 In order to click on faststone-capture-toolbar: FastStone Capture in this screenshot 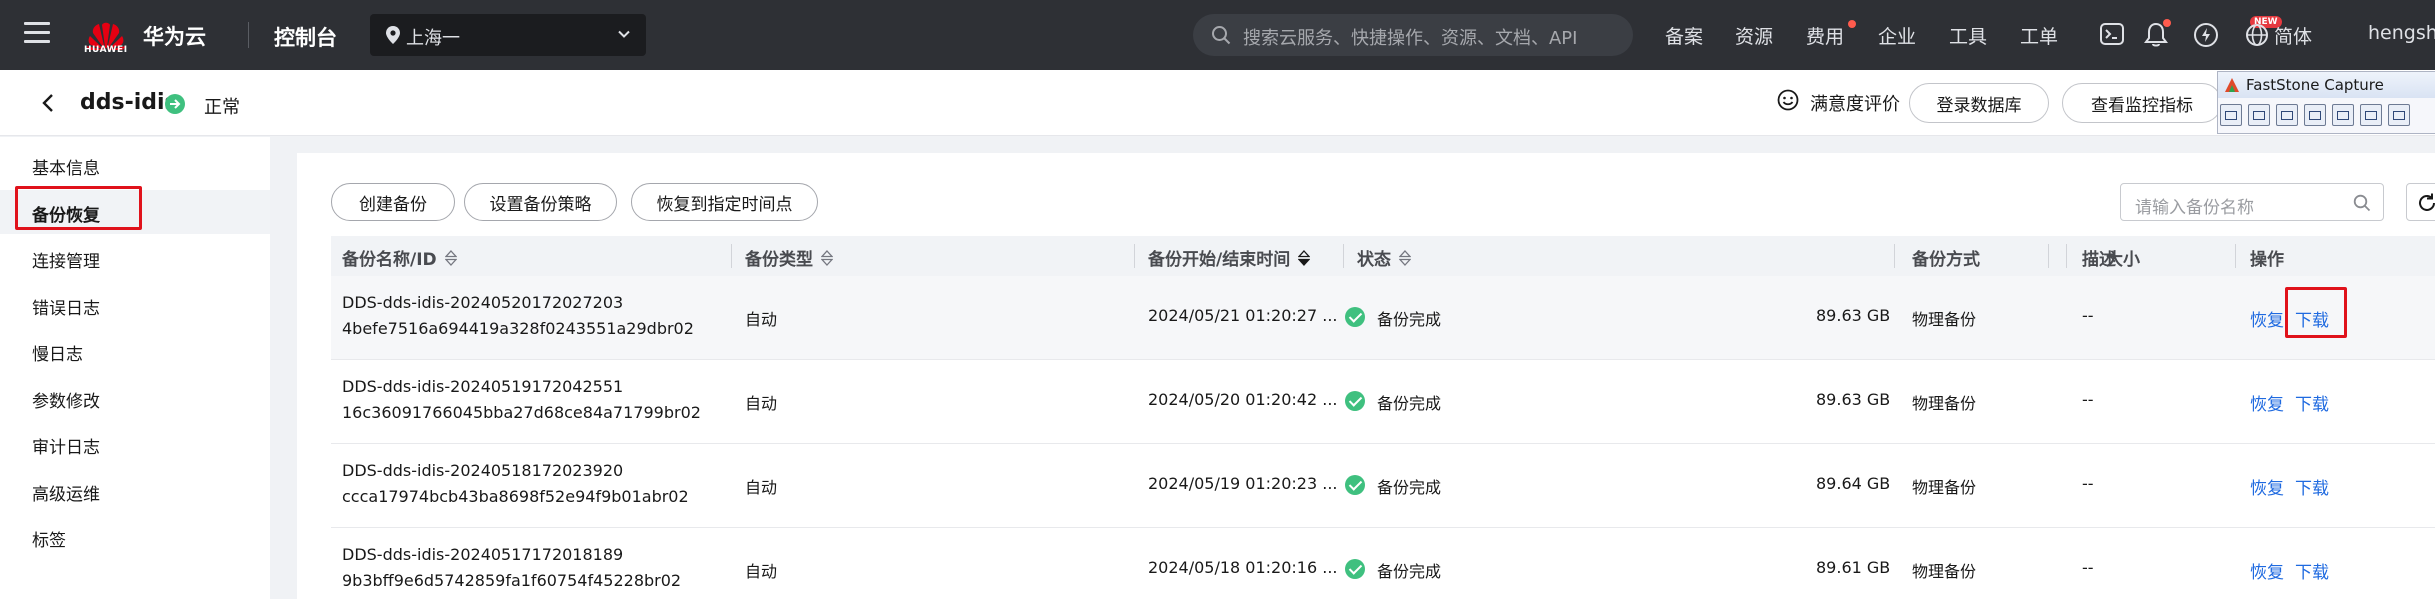, I will do `click(2326, 102)`.